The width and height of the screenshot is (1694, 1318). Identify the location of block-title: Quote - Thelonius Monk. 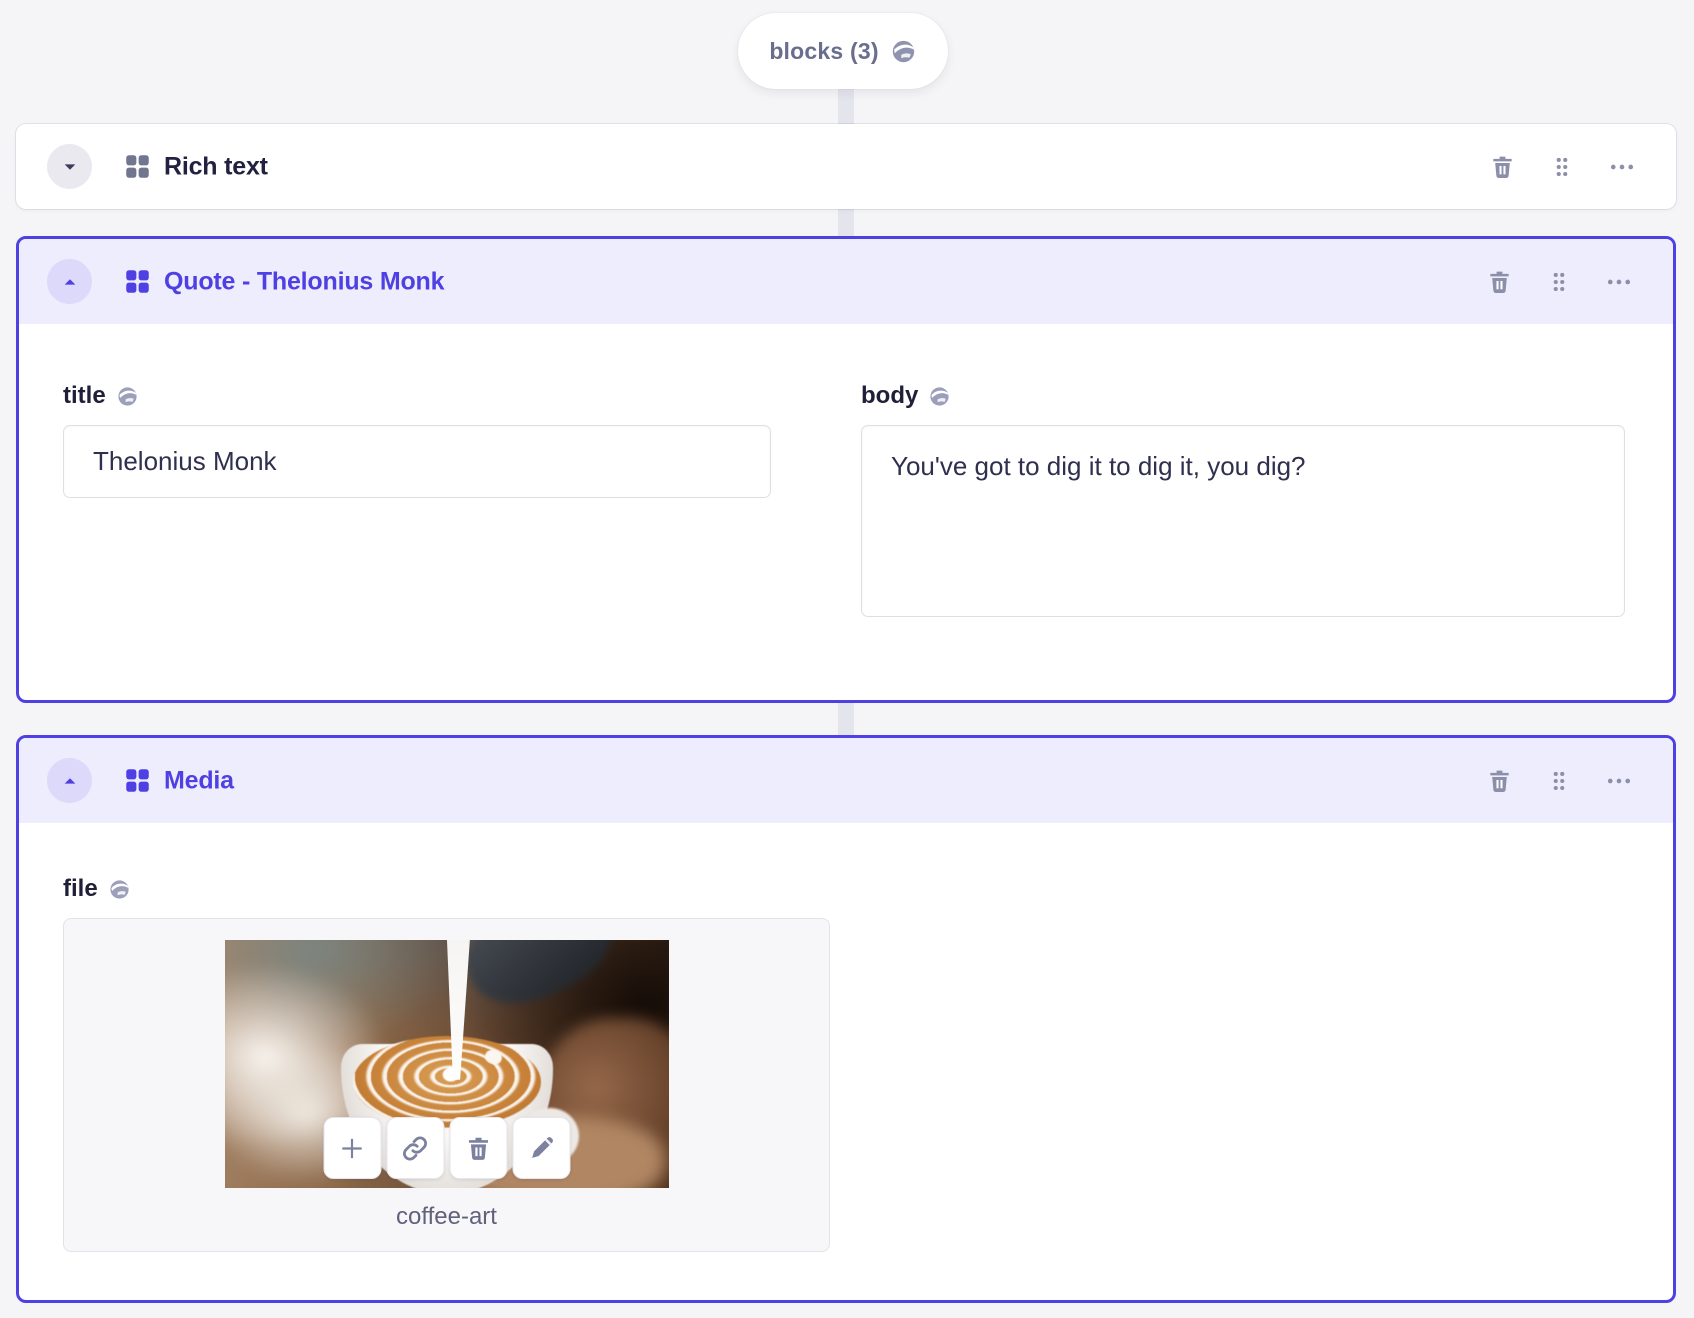
(304, 281).